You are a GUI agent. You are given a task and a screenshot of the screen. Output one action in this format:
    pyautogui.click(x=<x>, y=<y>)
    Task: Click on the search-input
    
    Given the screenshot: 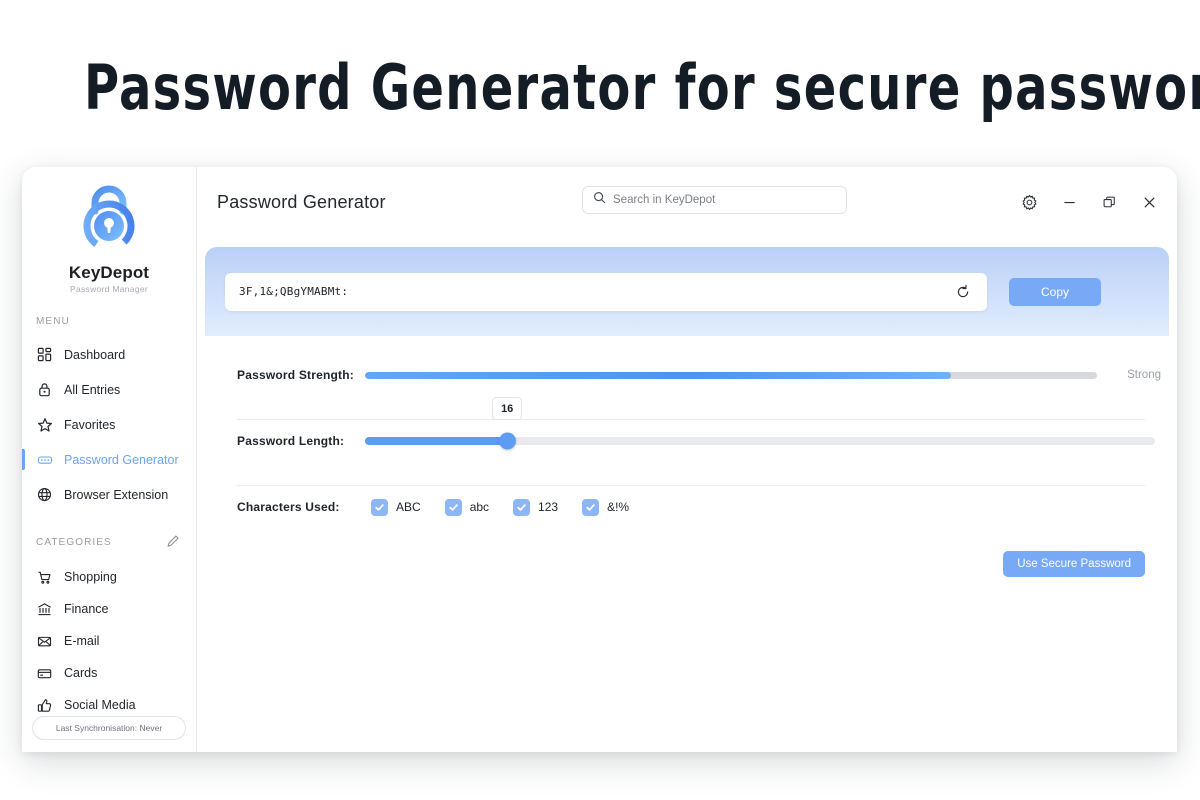 What is the action you would take?
    pyautogui.click(x=724, y=200)
    